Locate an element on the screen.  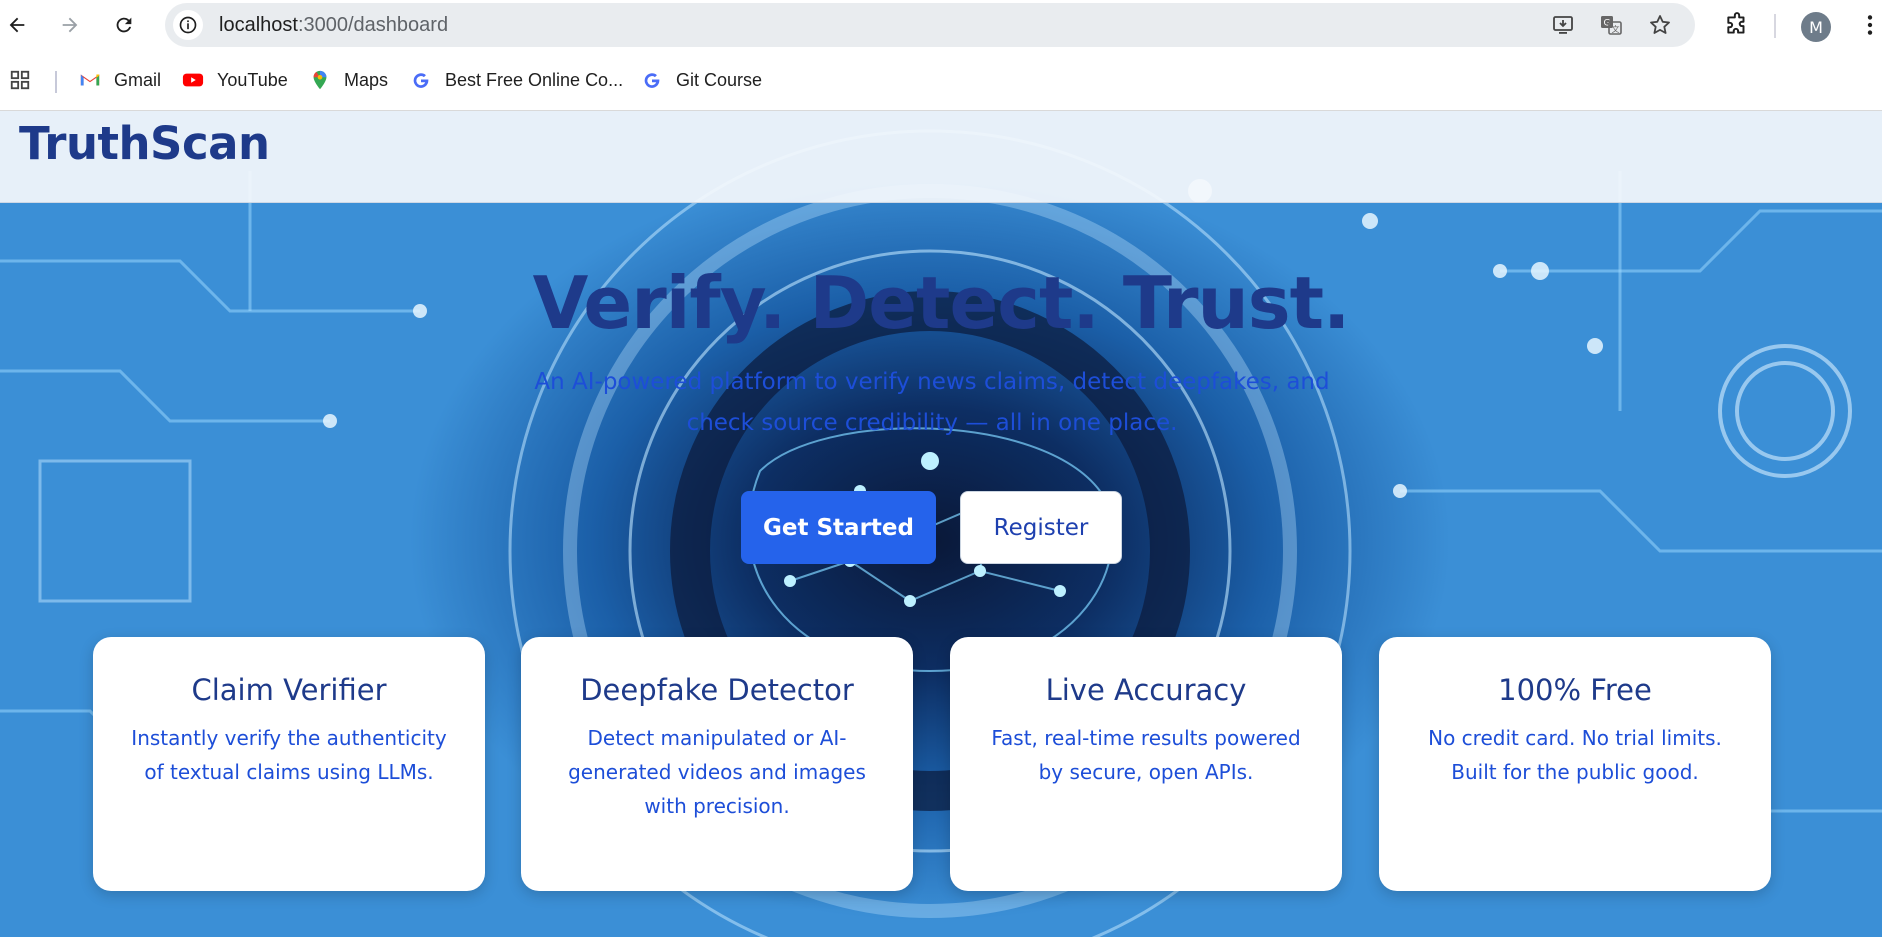
bookmark-label: Git Course is located at coordinates (719, 79).